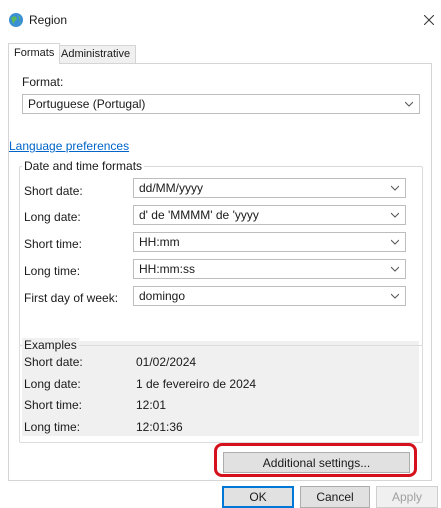  I want to click on close-icon, so click(429, 20).